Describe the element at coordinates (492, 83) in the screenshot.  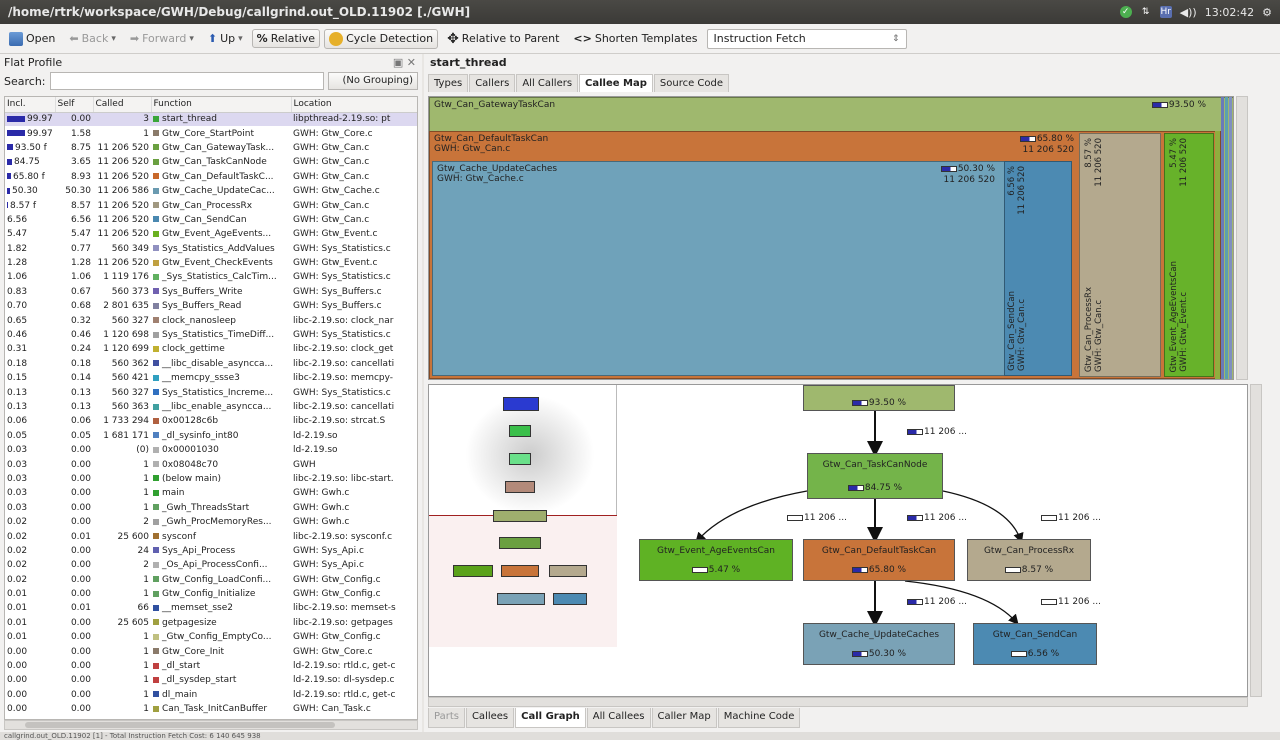
I see `tab-callers: Callers` at that location.